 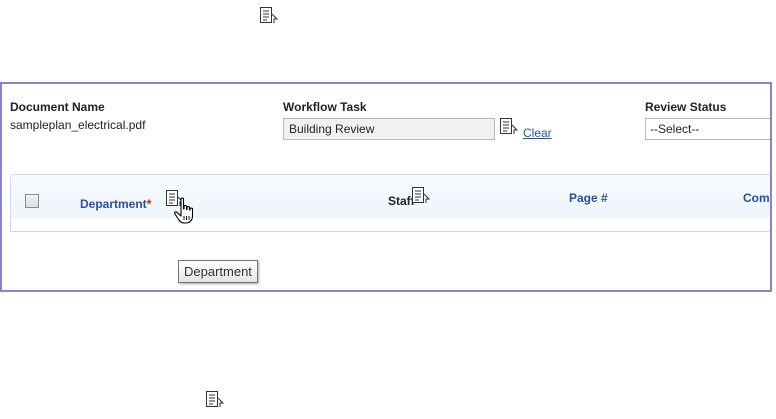 I want to click on column-department-label: Department, so click(x=113, y=204).